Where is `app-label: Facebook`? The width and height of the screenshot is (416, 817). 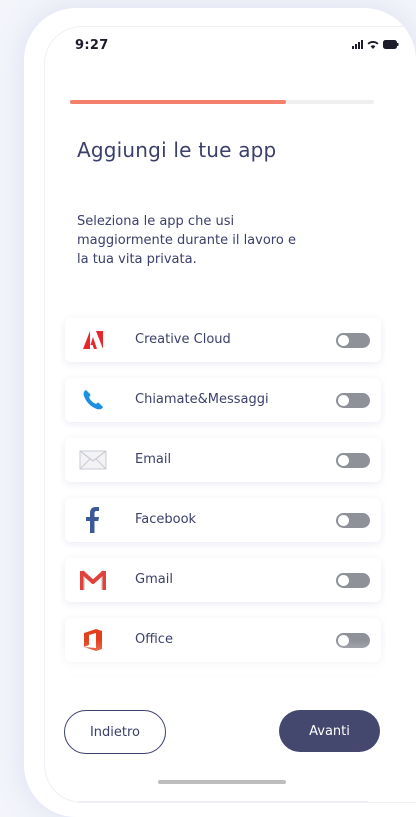
app-label: Facebook is located at coordinates (166, 519).